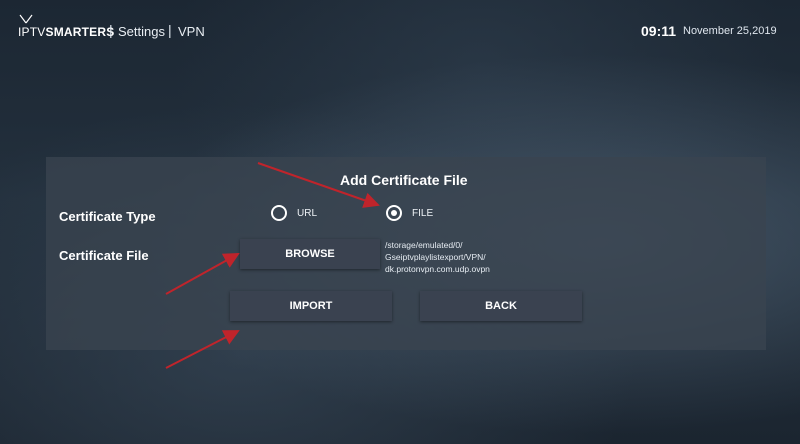 This screenshot has height=444, width=800. What do you see at coordinates (394, 213) in the screenshot?
I see `radio-checked-icon` at bounding box center [394, 213].